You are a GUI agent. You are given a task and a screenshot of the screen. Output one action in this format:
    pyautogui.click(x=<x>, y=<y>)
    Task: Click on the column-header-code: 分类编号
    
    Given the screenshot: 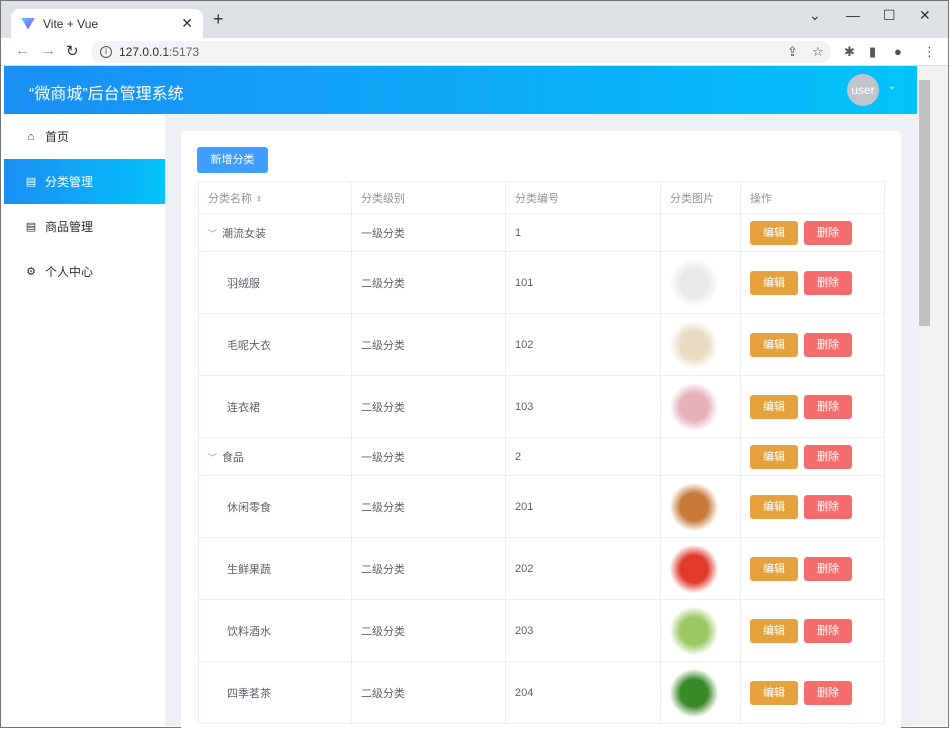 What is the action you would take?
    pyautogui.click(x=583, y=197)
    